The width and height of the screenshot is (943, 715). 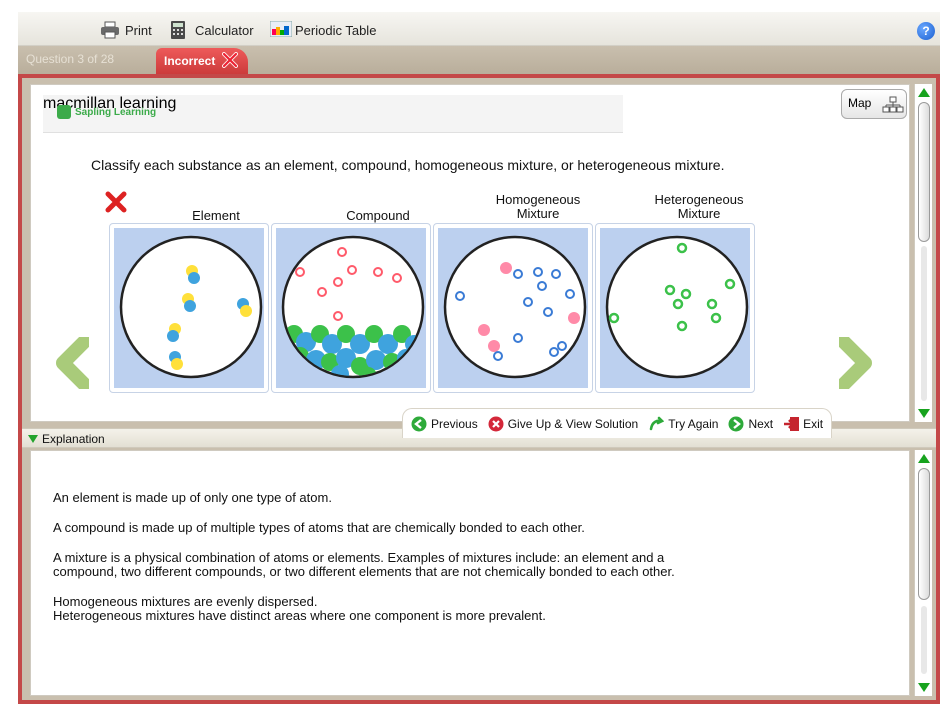 I want to click on next-button: Next, so click(x=750, y=424).